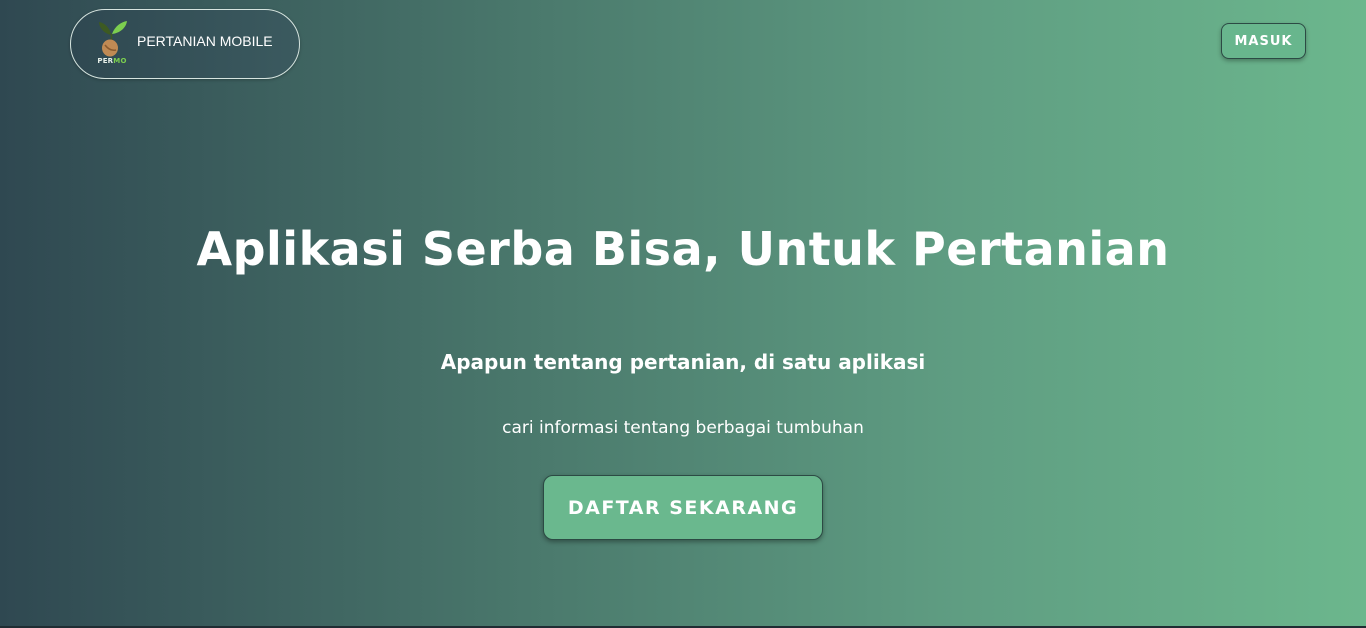 The image size is (1366, 628). I want to click on logo: PERMO, so click(112, 44).